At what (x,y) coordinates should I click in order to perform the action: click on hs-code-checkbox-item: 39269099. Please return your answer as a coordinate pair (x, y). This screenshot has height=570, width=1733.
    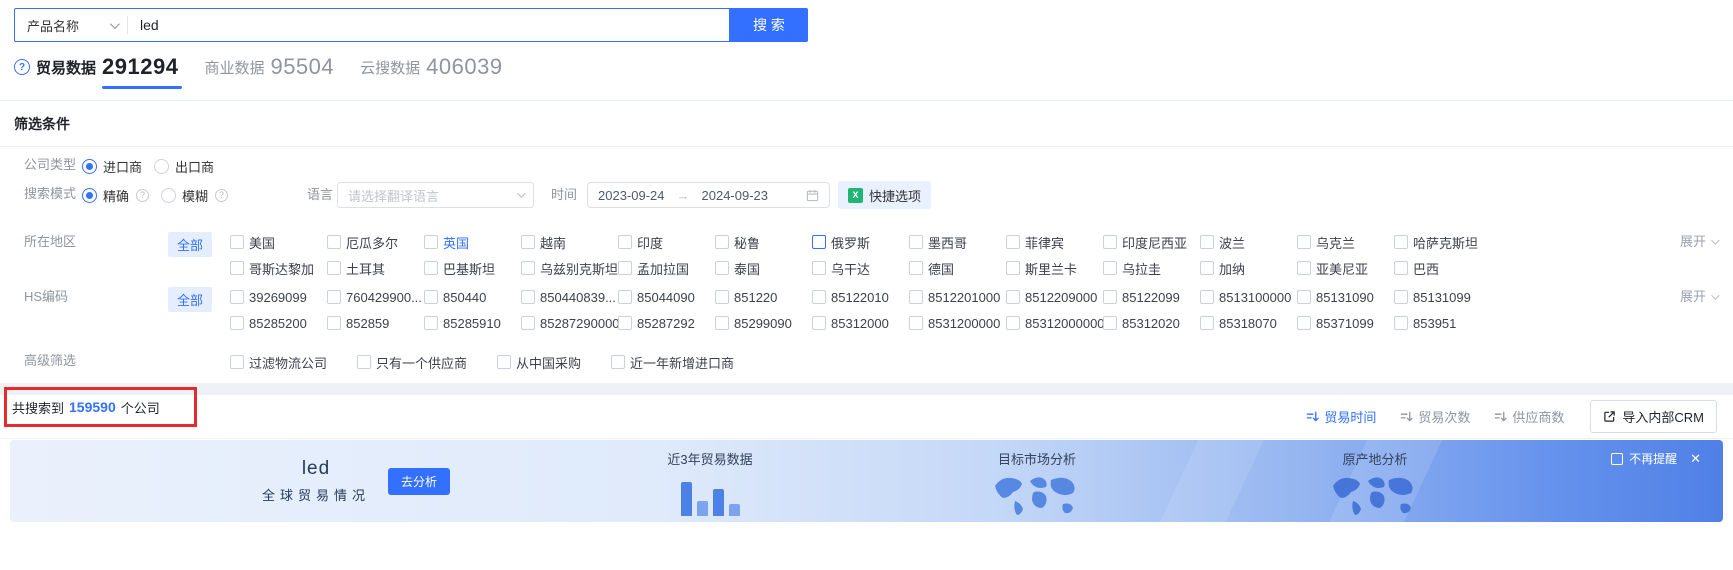
    Looking at the image, I should click on (278, 297).